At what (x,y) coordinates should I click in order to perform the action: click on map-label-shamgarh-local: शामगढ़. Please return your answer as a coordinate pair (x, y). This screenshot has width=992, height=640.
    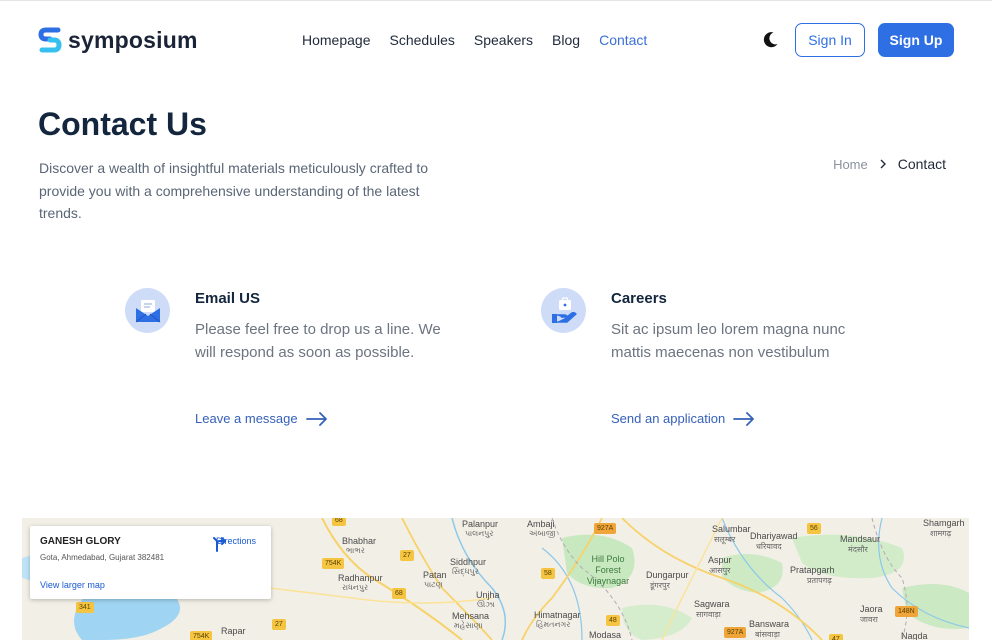
    Looking at the image, I should click on (941, 533).